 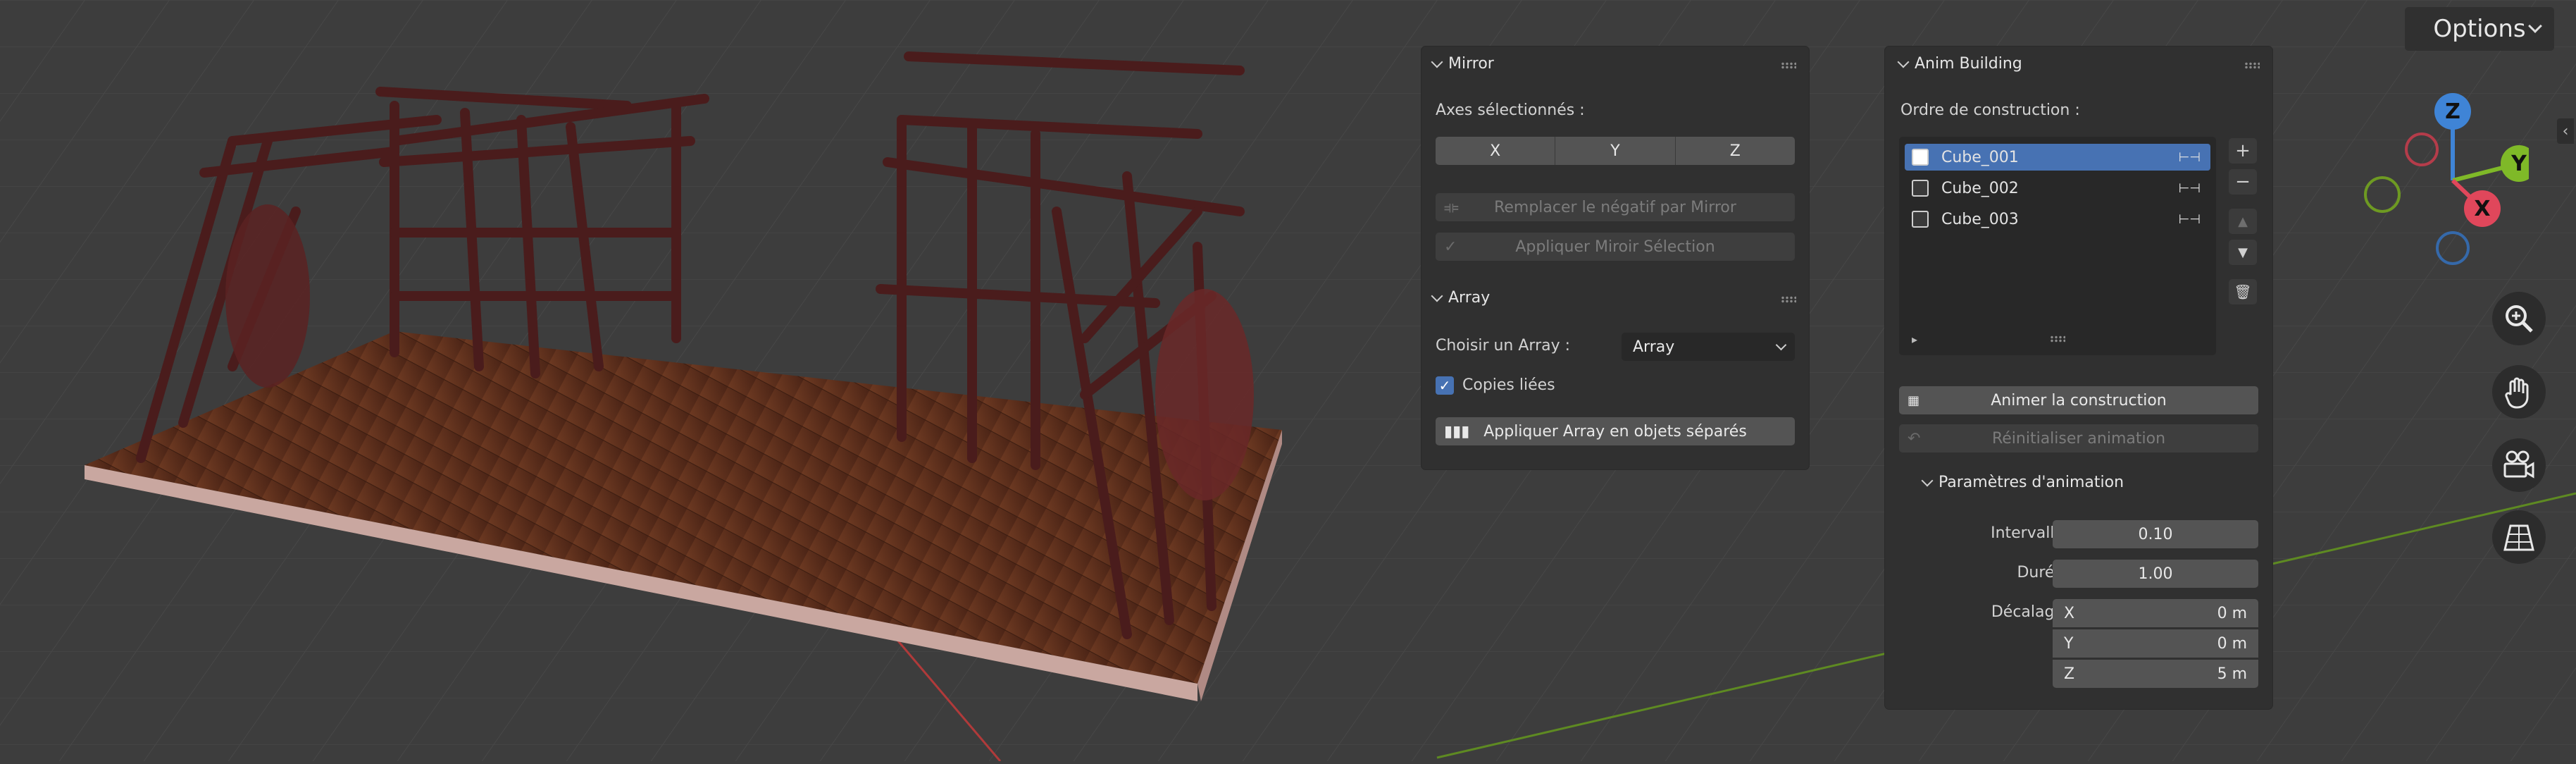 I want to click on offset-z-field: Z 5 m, so click(x=2155, y=674).